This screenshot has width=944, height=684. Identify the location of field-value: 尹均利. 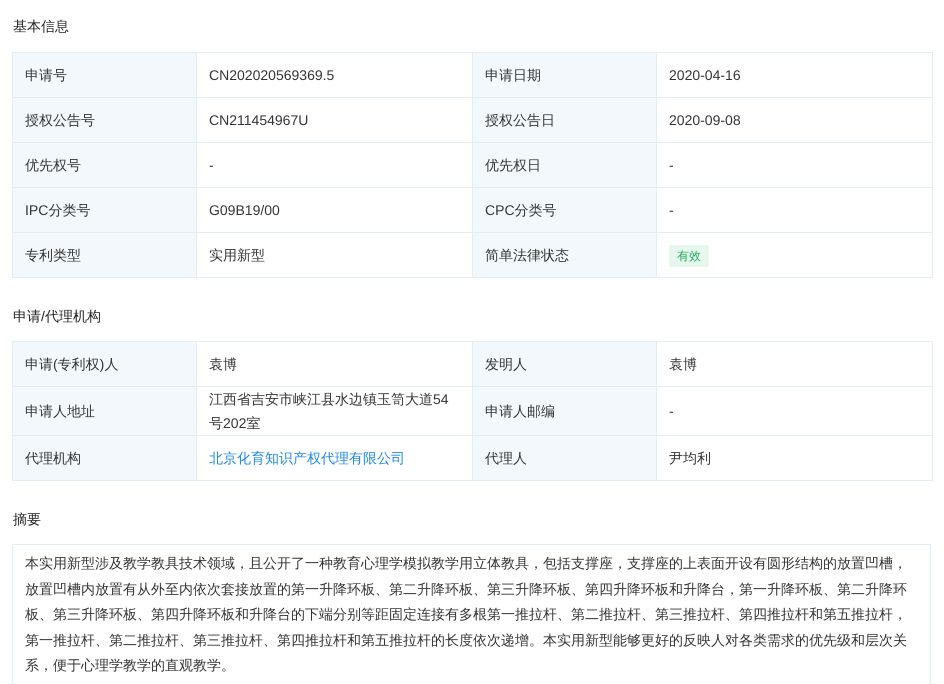
(794, 458).